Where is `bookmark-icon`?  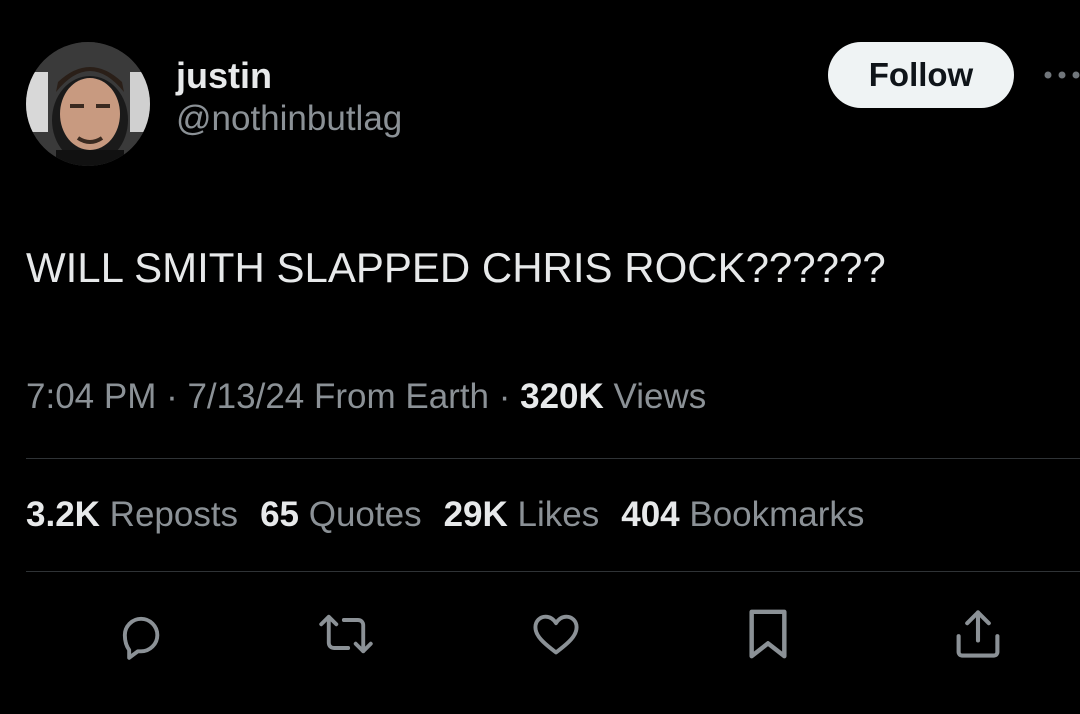 bookmark-icon is located at coordinates (768, 634).